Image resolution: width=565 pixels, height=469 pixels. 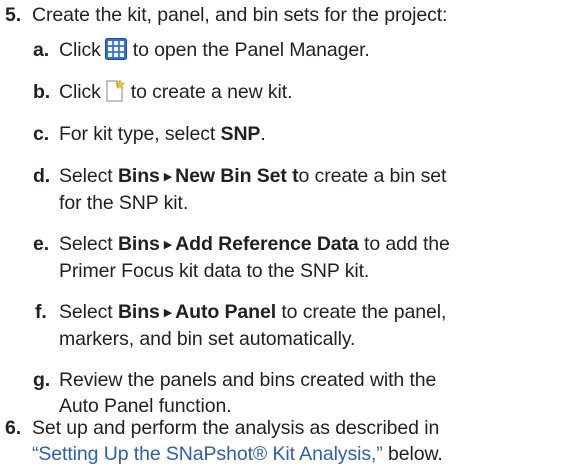 I want to click on substep-a-text: Click to open the Panel Manager., so click(x=311, y=52).